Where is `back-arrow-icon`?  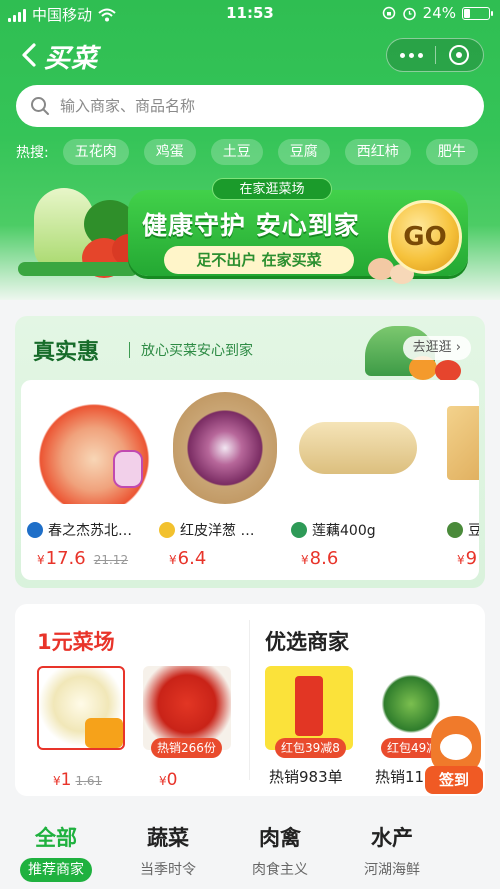
back-arrow-icon is located at coordinates (30, 55).